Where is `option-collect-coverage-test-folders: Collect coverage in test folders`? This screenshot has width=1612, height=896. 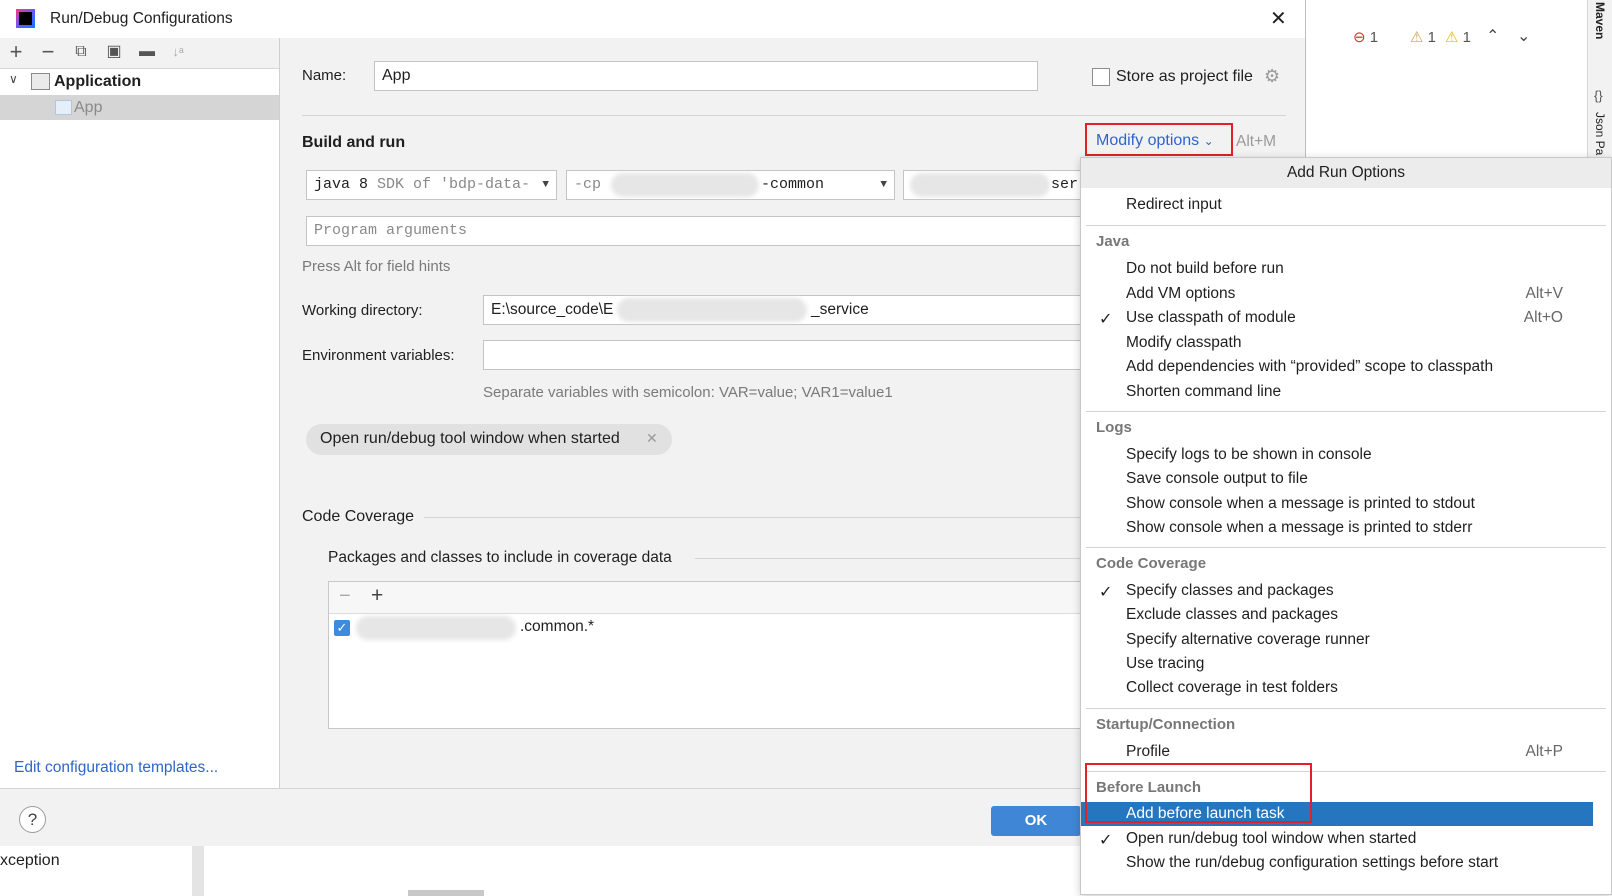
option-collect-coverage-test-folders: Collect coverage in test folders is located at coordinates (1232, 688).